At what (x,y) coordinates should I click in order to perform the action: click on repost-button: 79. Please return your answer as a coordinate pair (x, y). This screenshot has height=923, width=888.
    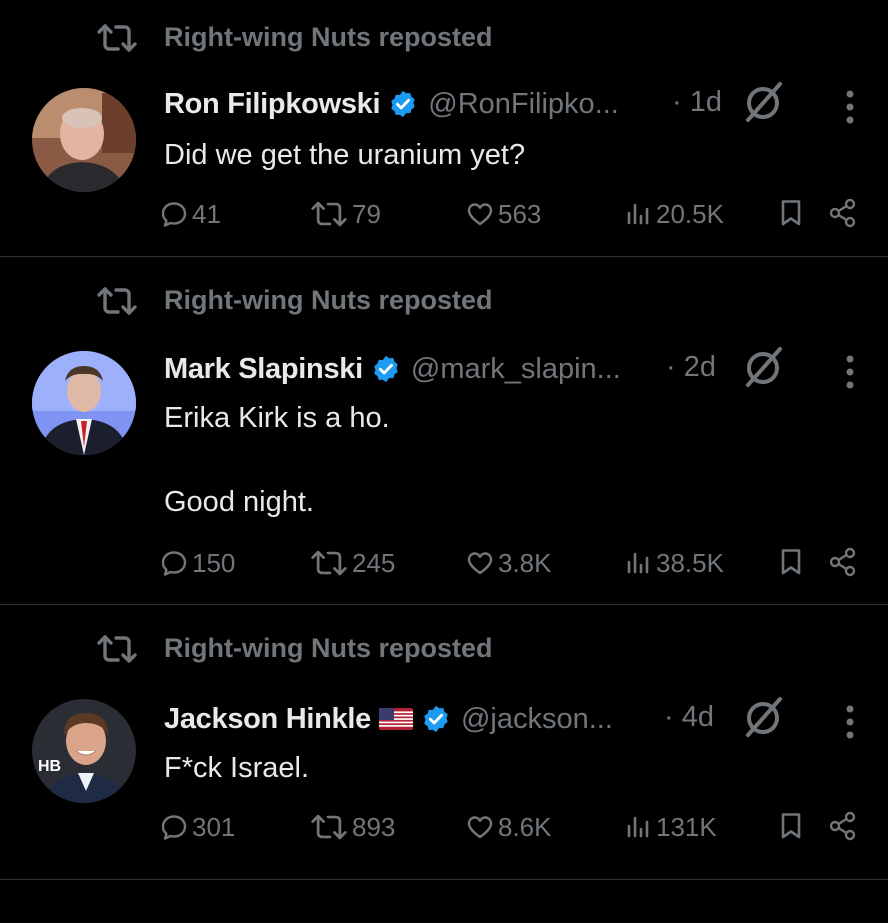
    Looking at the image, I should click on (345, 214).